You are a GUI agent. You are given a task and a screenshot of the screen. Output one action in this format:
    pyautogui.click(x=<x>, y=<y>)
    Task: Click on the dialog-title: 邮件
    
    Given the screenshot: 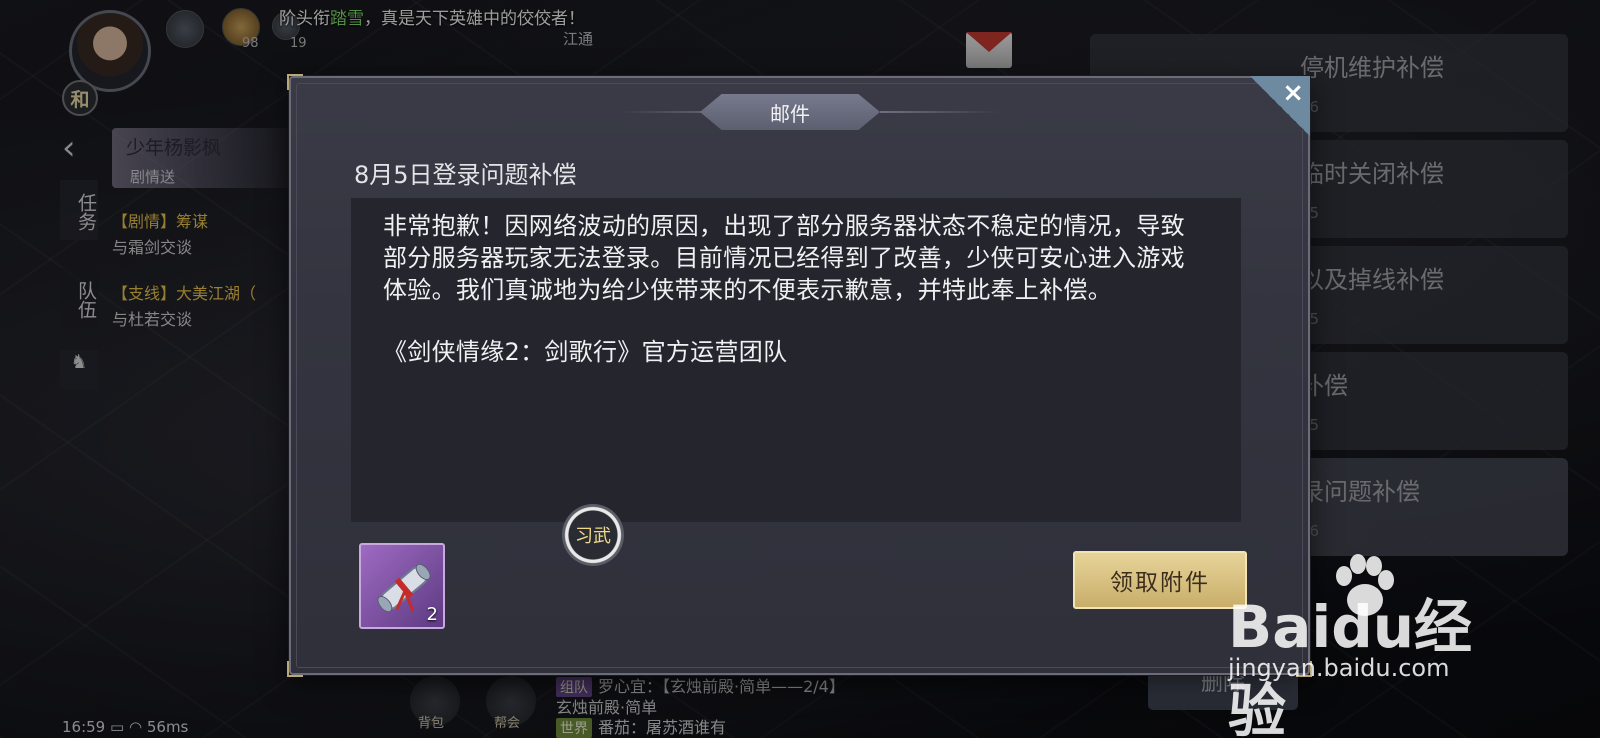 What is the action you would take?
    pyautogui.click(x=790, y=113)
    